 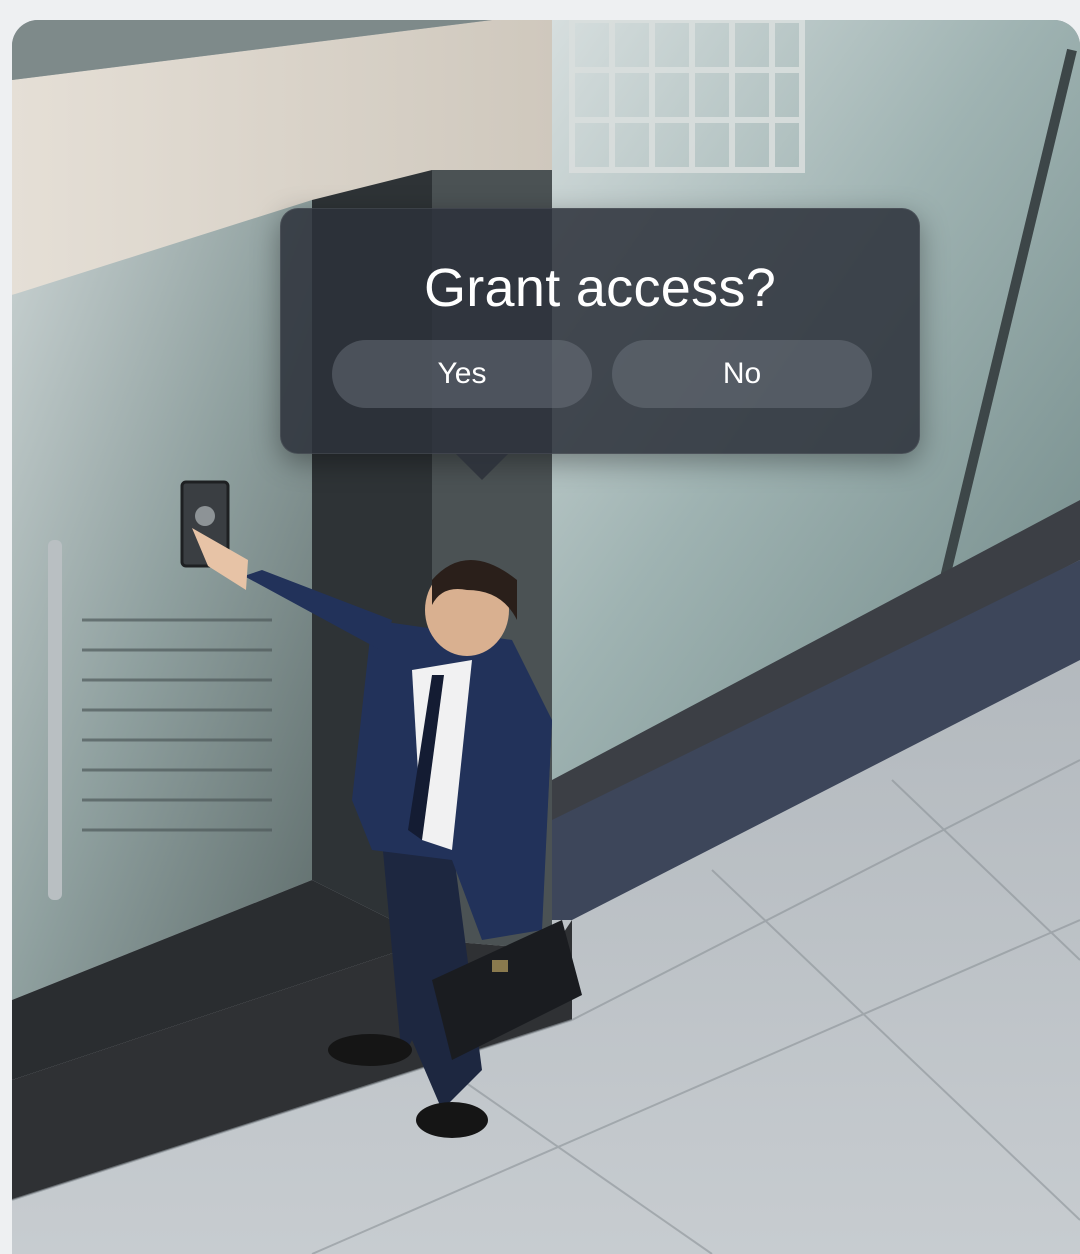 What do you see at coordinates (462, 374) in the screenshot?
I see `yes-button: Yes` at bounding box center [462, 374].